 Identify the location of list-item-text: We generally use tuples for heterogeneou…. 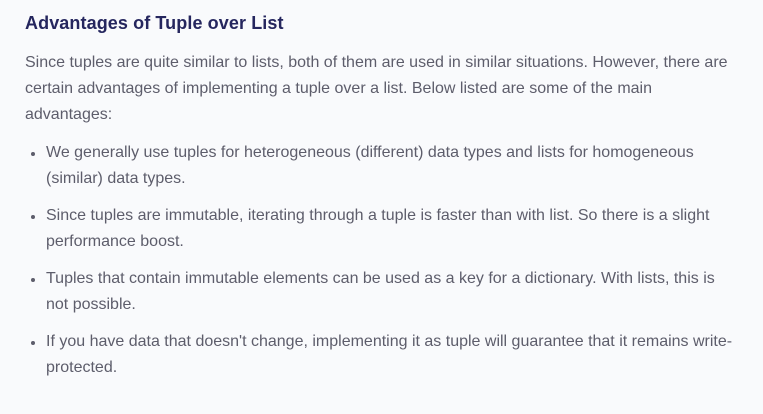
(370, 165).